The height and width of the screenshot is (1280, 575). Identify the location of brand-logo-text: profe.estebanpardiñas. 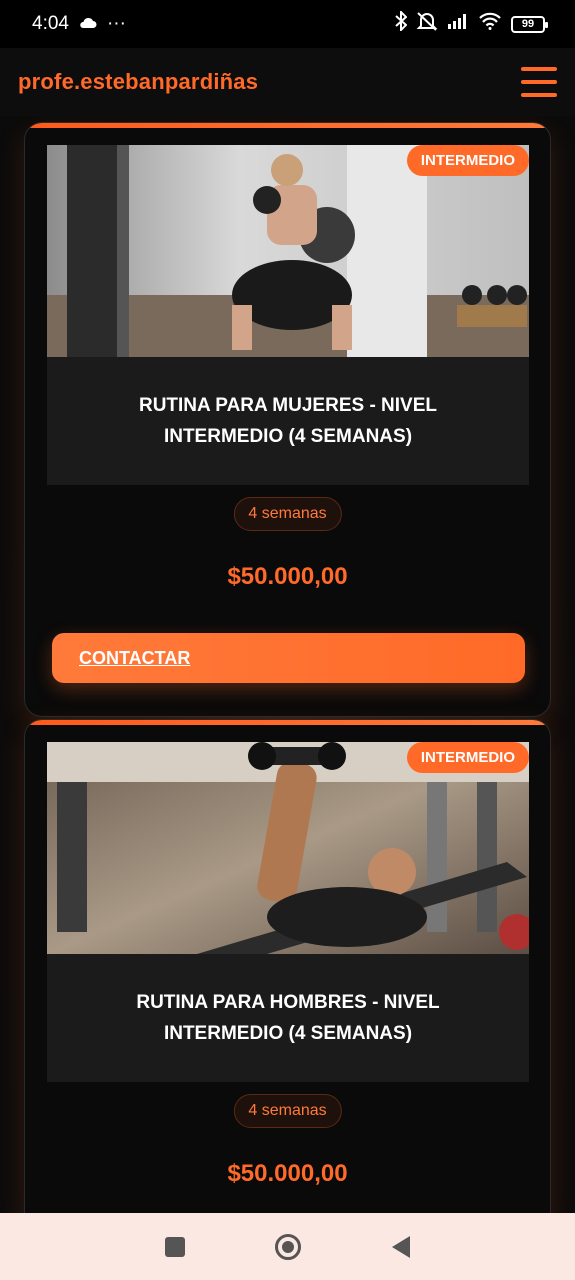
(138, 82).